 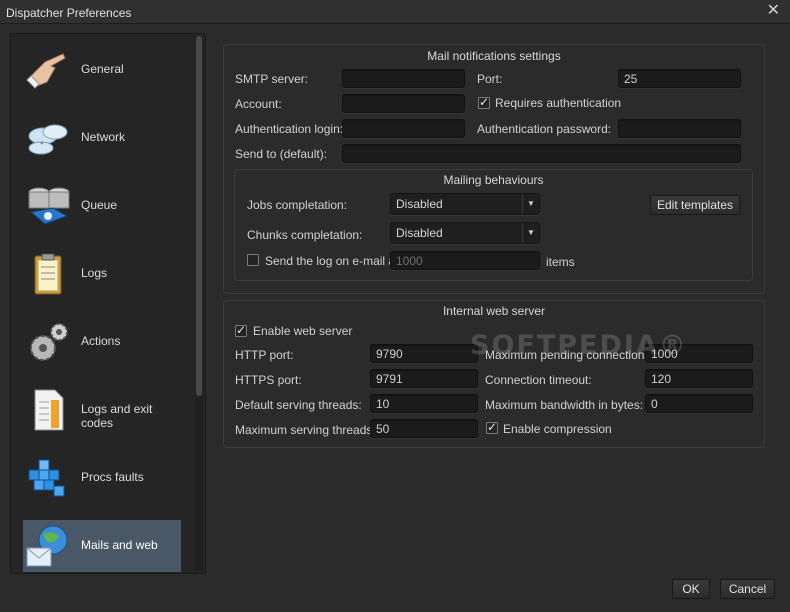 I want to click on port-input, so click(x=679, y=78).